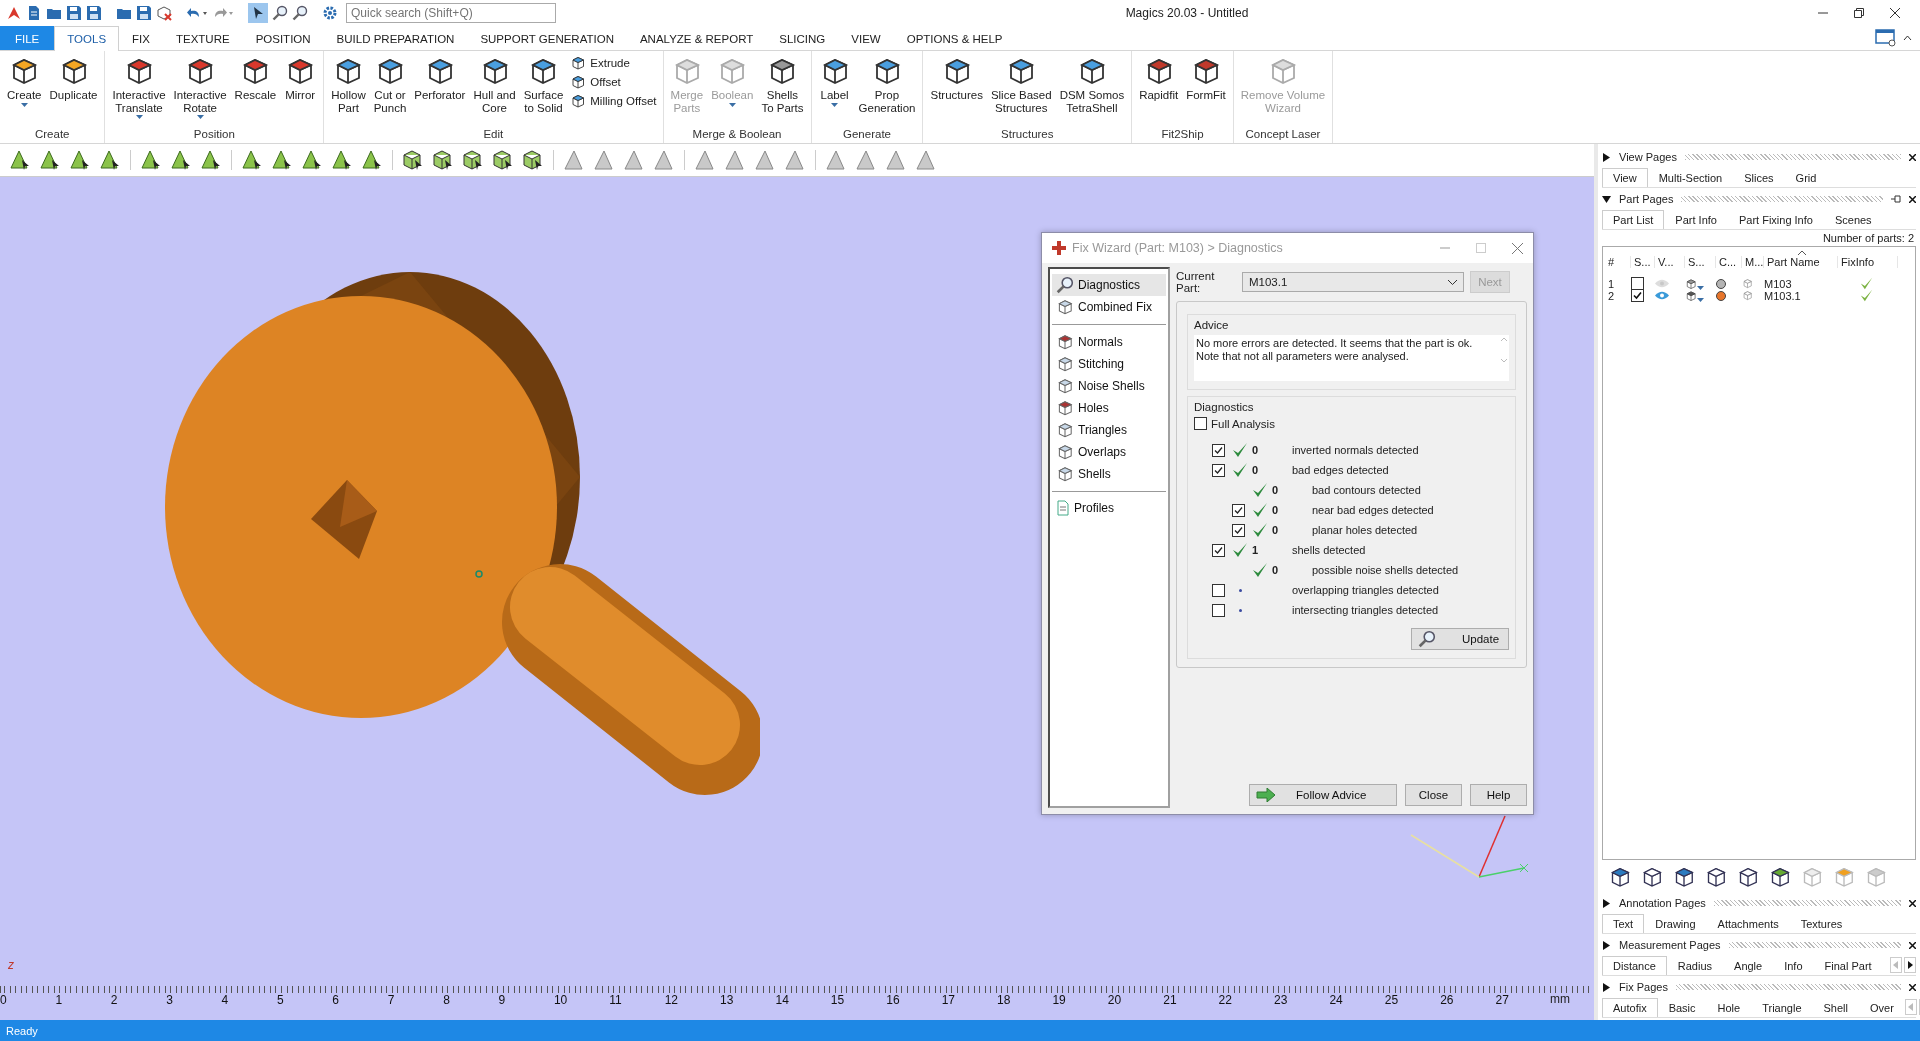  Describe the element at coordinates (1690, 177) in the screenshot. I see `panel-tab: Multi-Section` at that location.